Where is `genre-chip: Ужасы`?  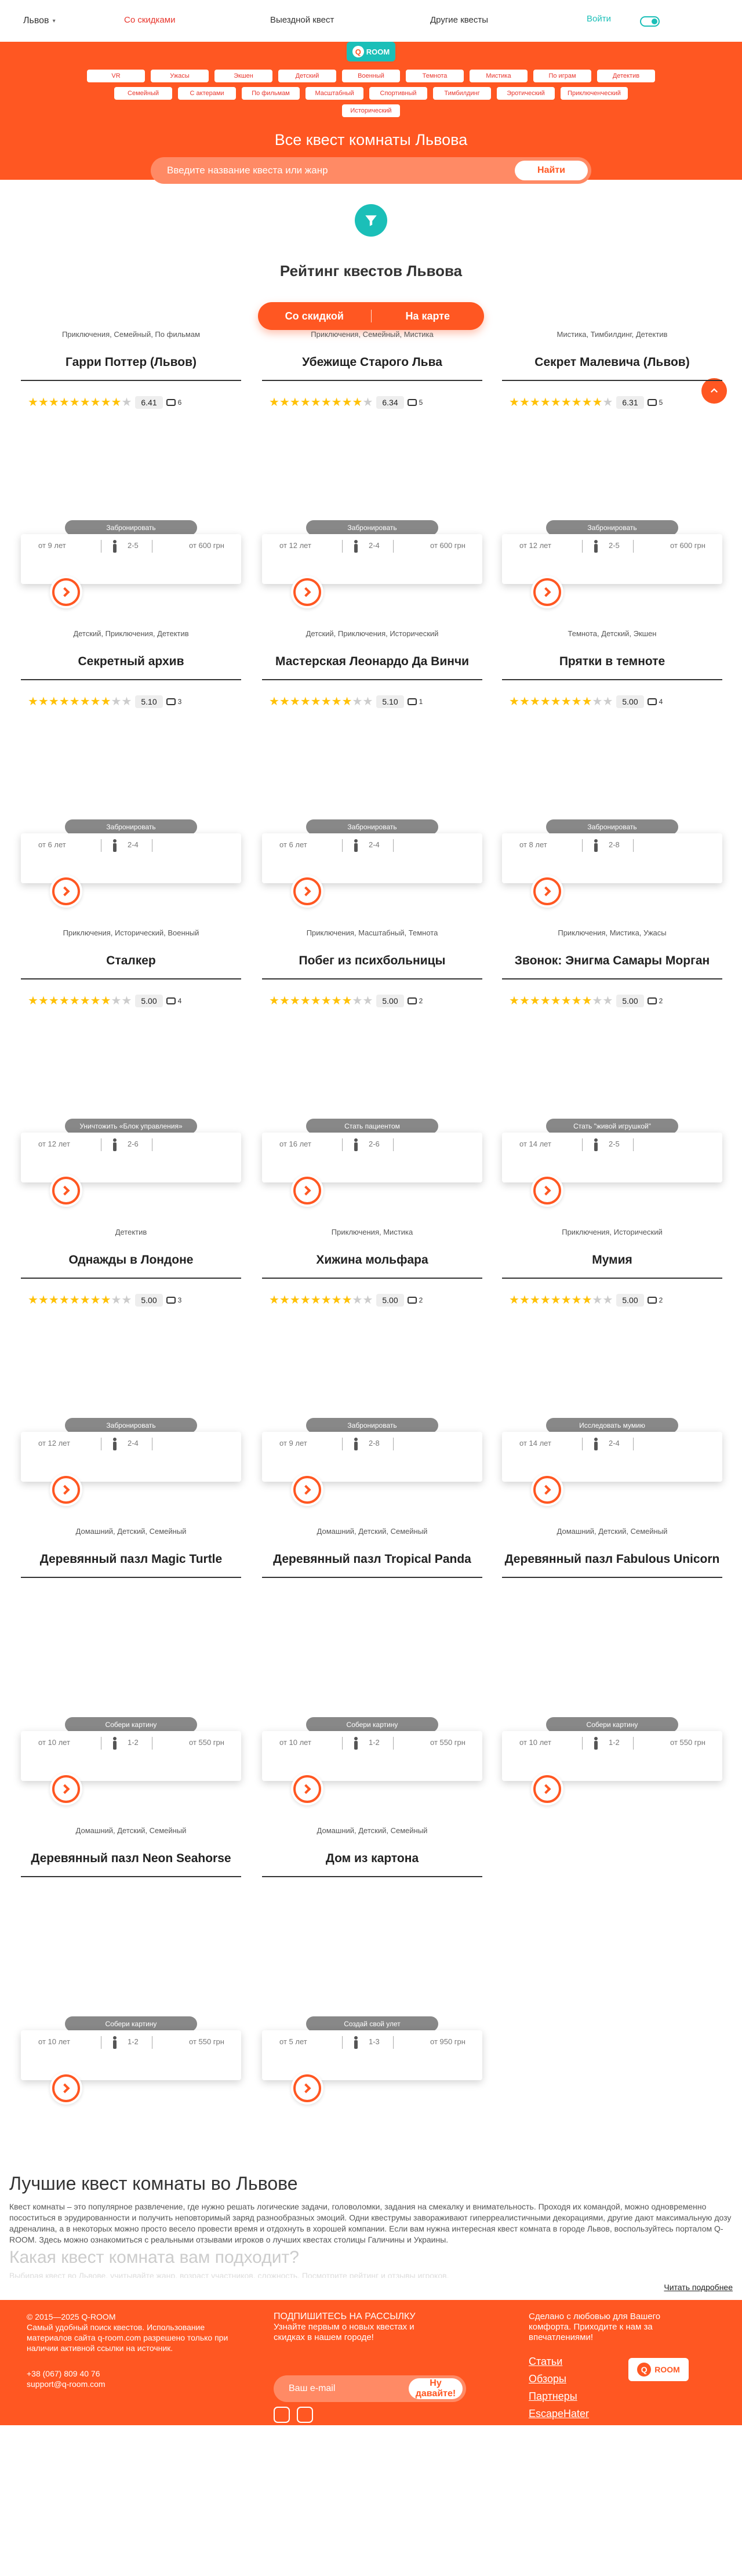
genre-chip: Ужасы is located at coordinates (180, 76).